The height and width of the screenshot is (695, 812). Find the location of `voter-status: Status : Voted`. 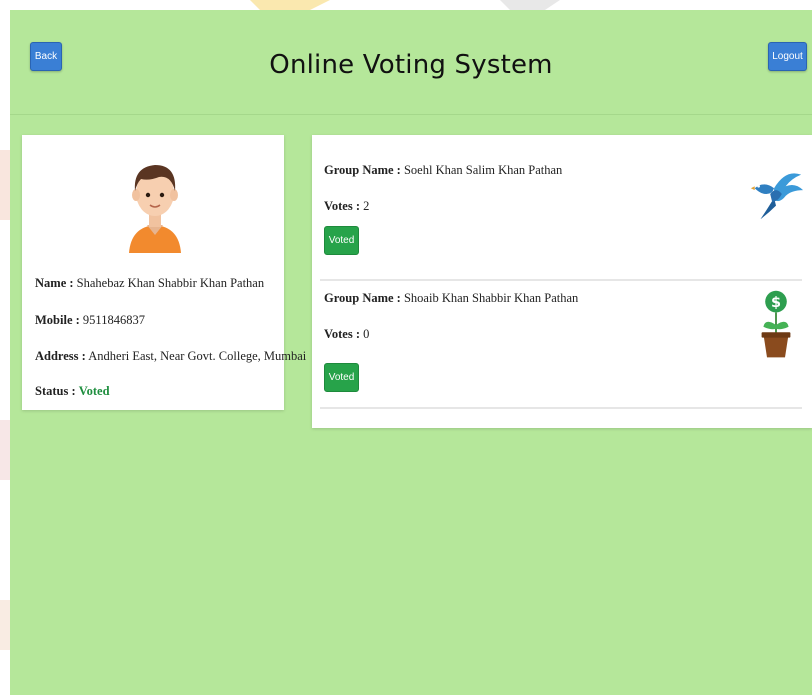

voter-status: Status : Voted is located at coordinates (72, 391).